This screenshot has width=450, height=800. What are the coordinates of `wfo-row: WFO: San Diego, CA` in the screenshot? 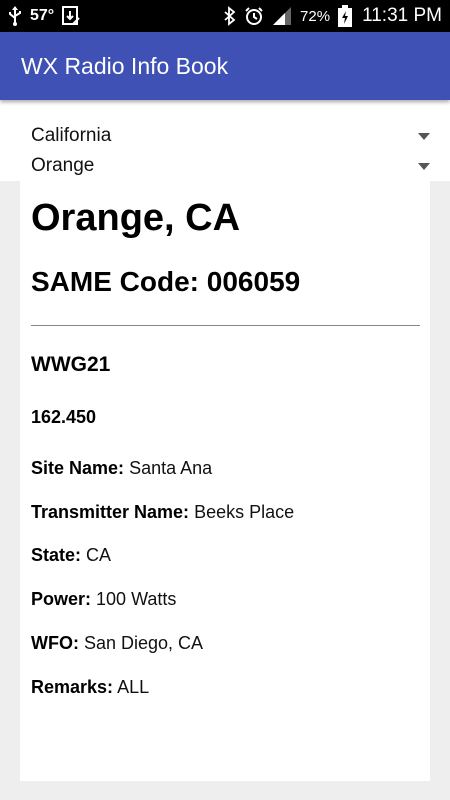 It's located at (117, 643).